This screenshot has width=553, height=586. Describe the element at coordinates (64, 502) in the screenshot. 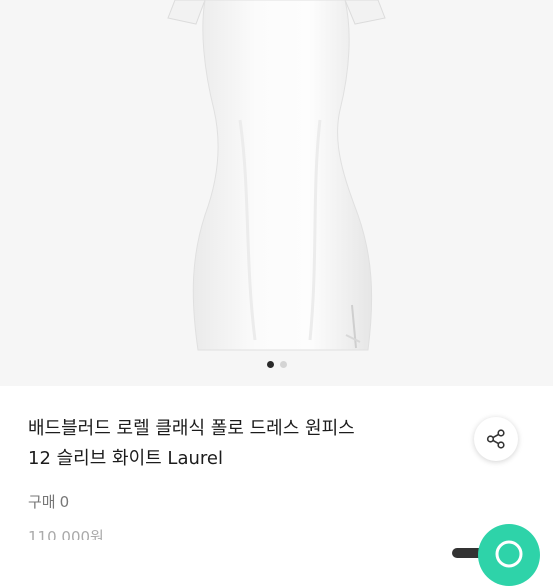

I see `purchase-value: 0` at that location.